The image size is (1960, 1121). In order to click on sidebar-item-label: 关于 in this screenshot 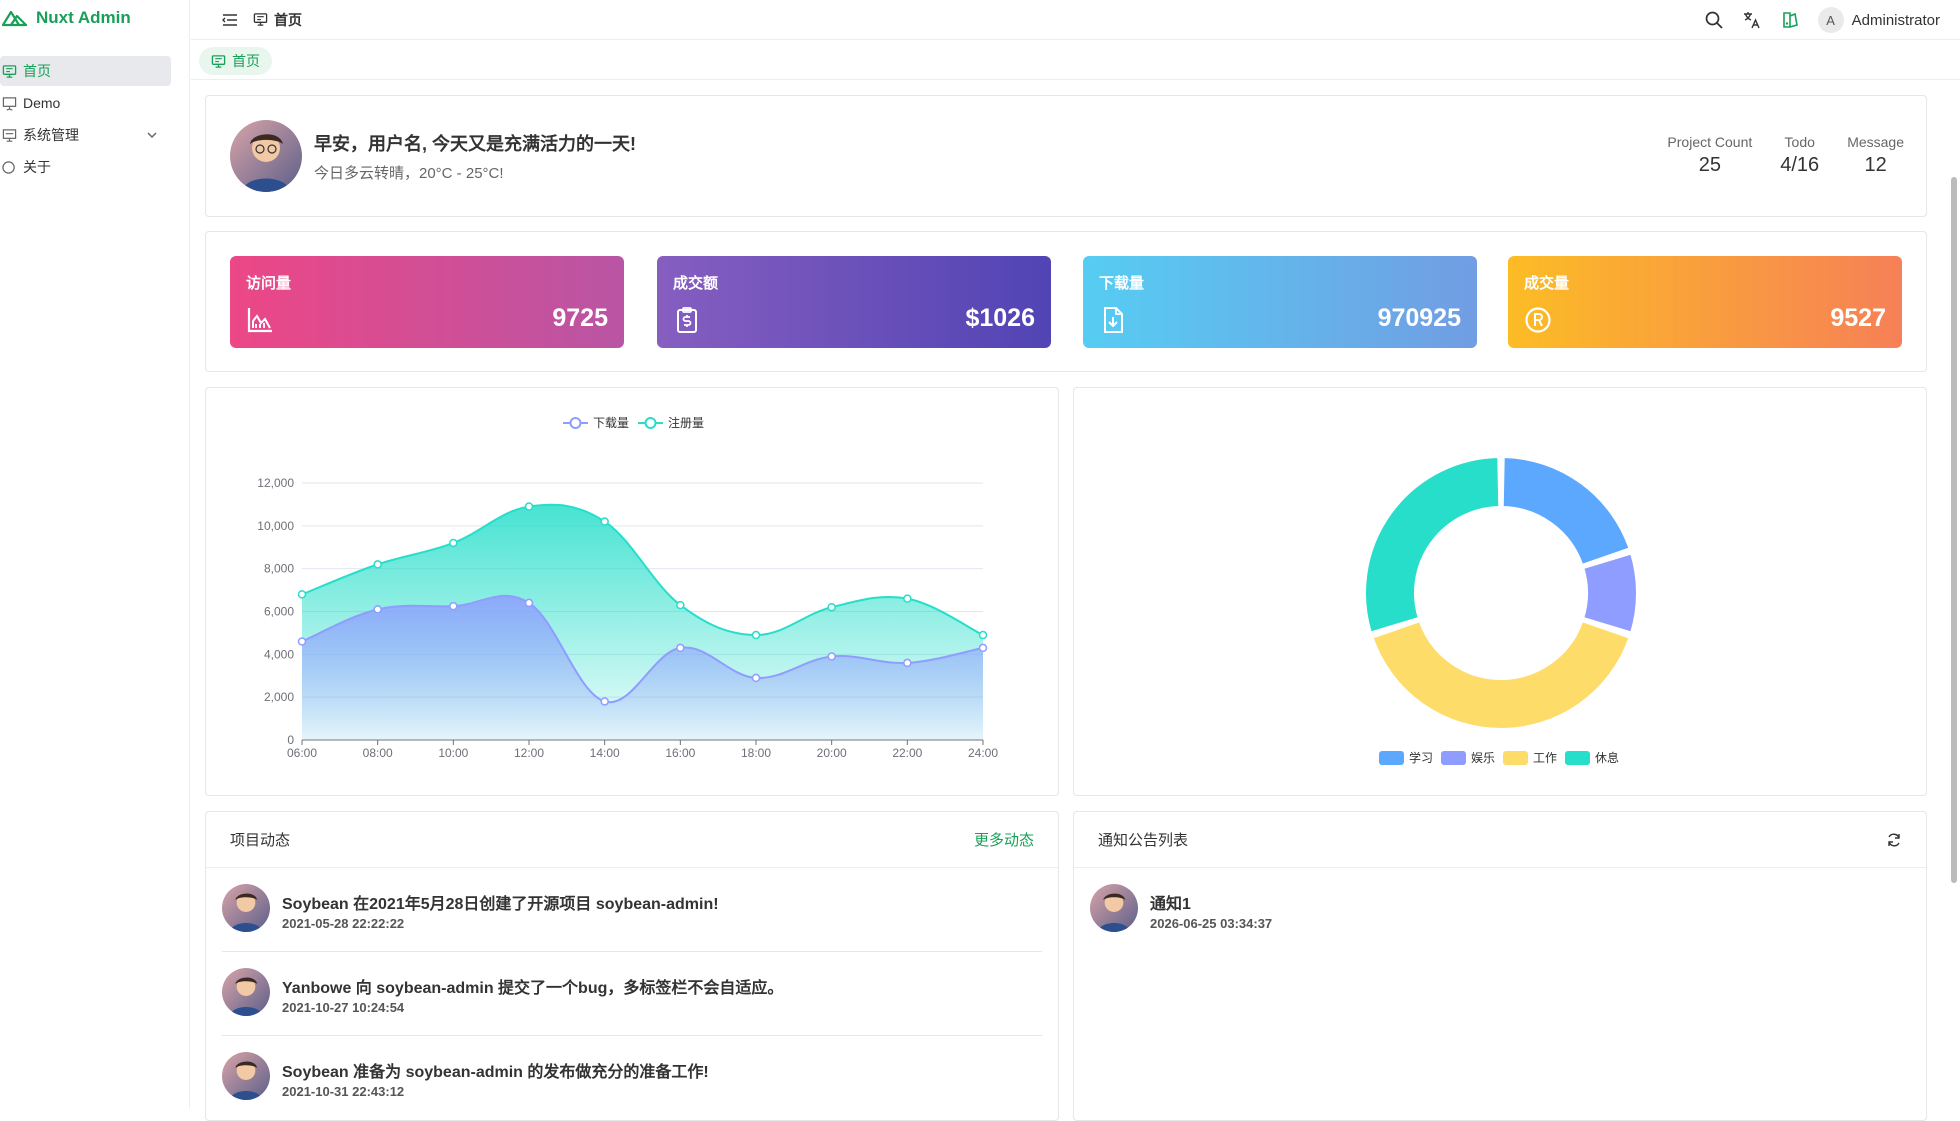, I will do `click(37, 167)`.